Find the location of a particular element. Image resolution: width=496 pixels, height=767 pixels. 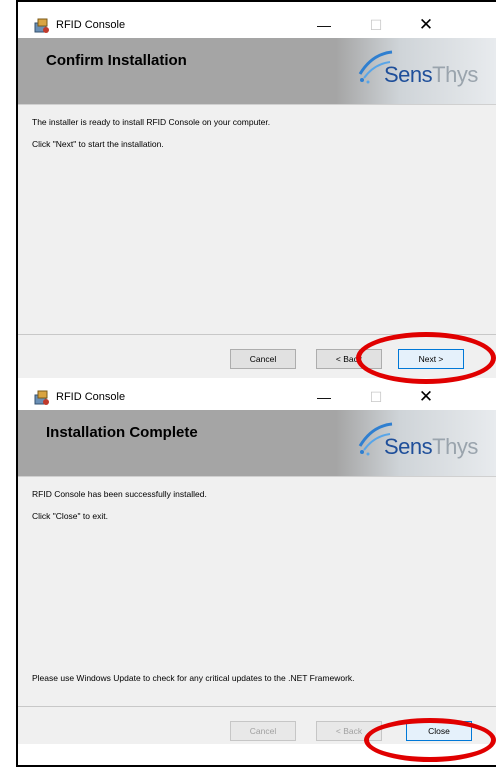

installer-header: Installation Complete SensThys is located at coordinates (257, 443).